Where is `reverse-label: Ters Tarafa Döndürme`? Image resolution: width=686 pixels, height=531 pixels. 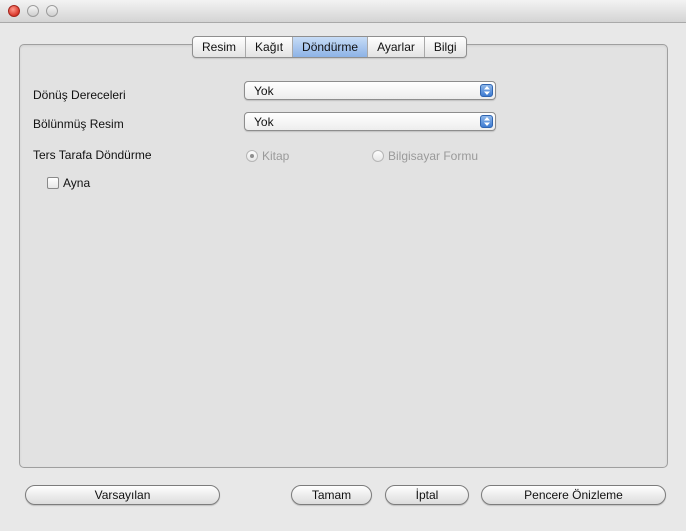
reverse-label: Ters Tarafa Döndürme is located at coordinates (92, 155).